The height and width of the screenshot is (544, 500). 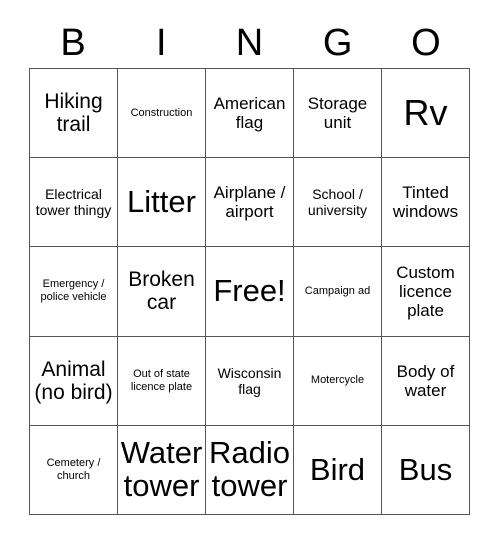 I want to click on bingo-cell-n4: Wisconsin flag, so click(x=250, y=381).